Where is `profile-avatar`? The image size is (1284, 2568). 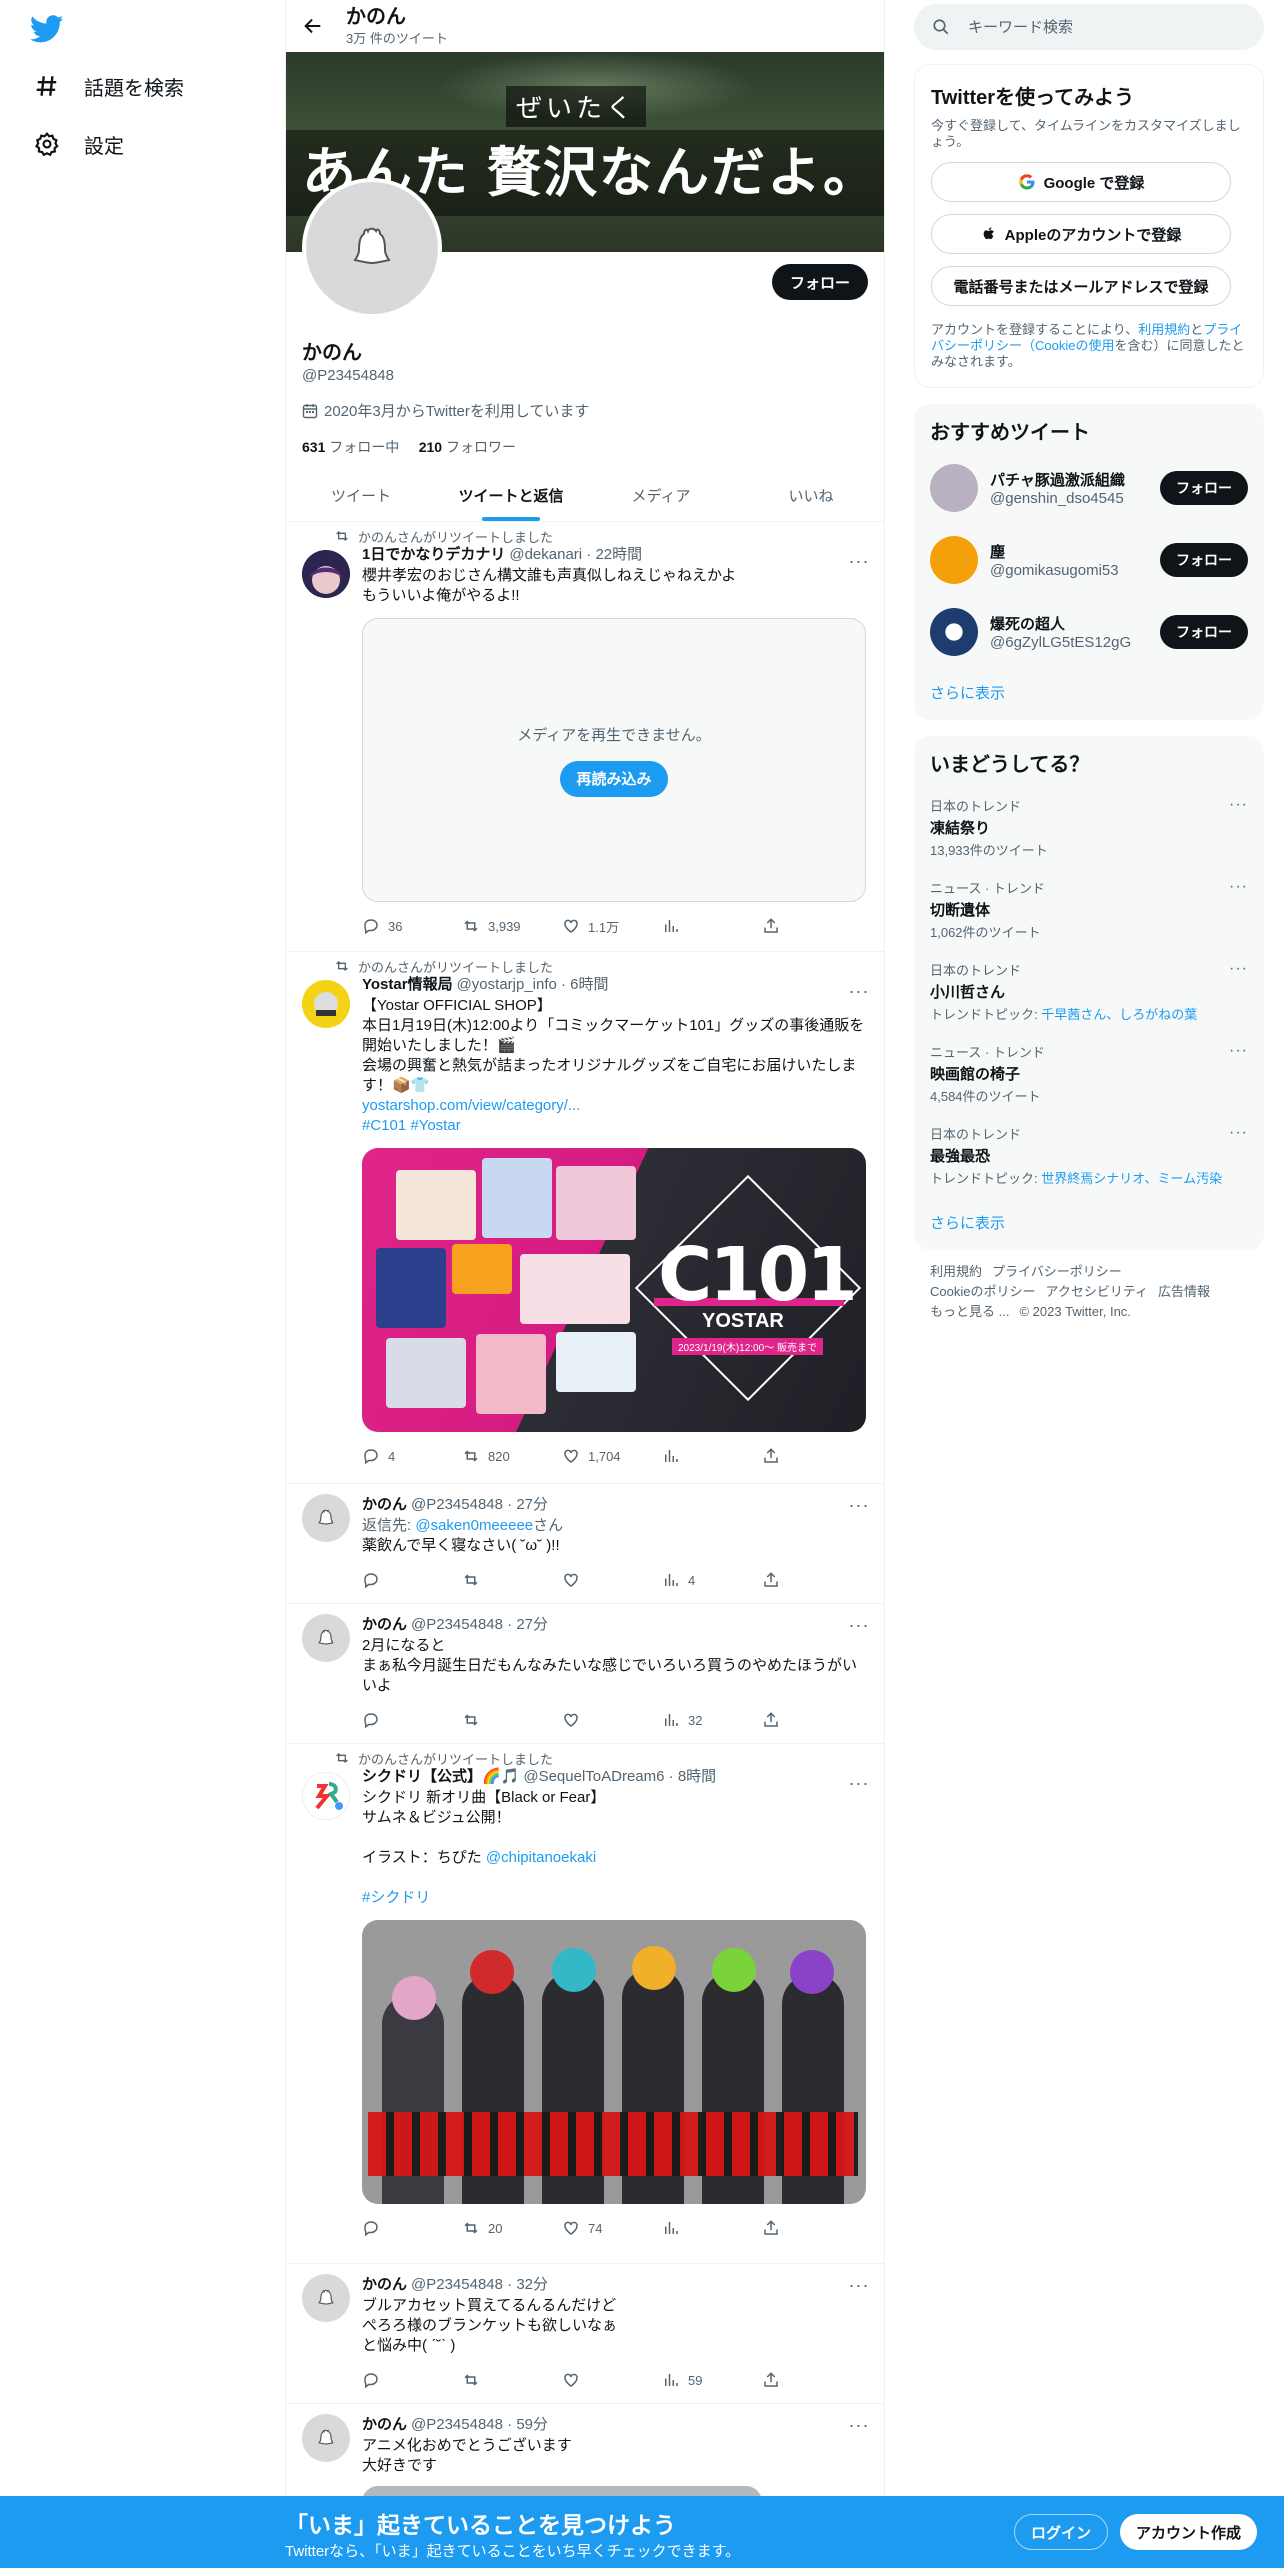
profile-avatar is located at coordinates (372, 248).